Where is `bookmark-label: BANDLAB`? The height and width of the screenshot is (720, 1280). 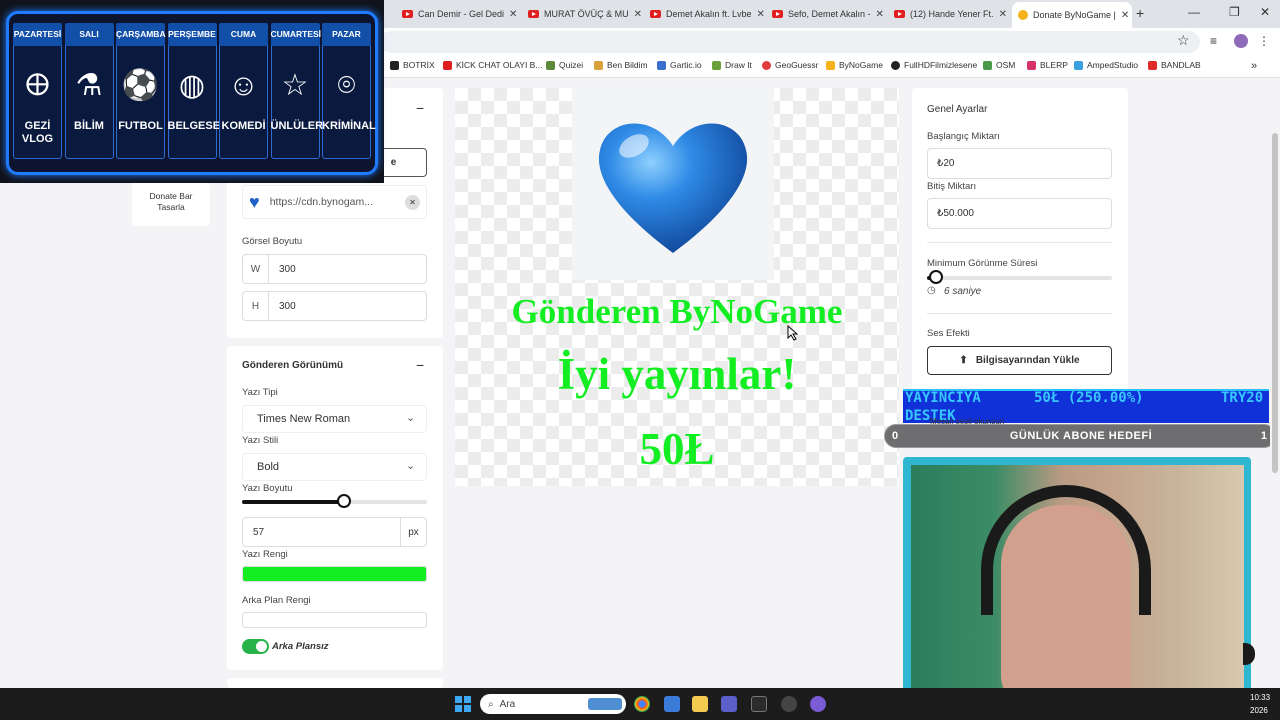
bookmark-label: BANDLAB is located at coordinates (1181, 65).